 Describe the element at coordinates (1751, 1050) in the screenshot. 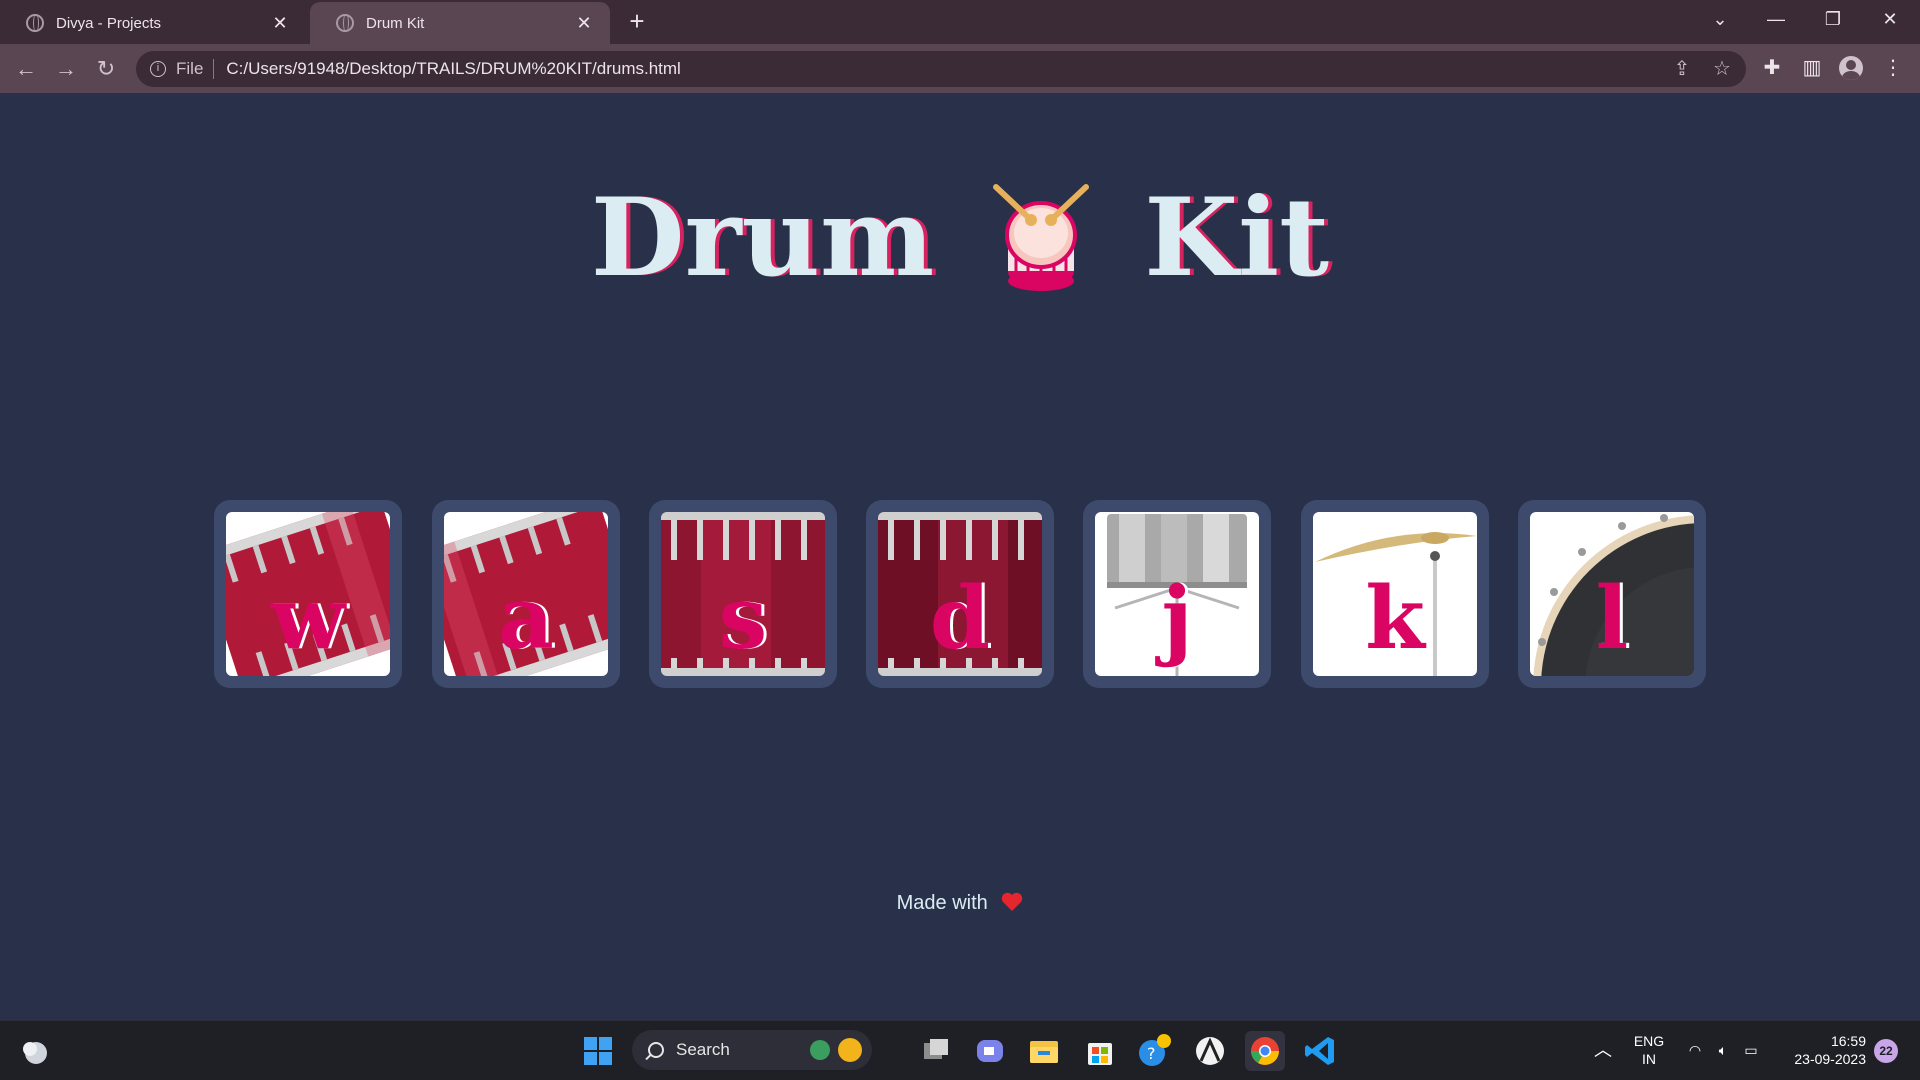

I see `battery-icon: ▭` at that location.